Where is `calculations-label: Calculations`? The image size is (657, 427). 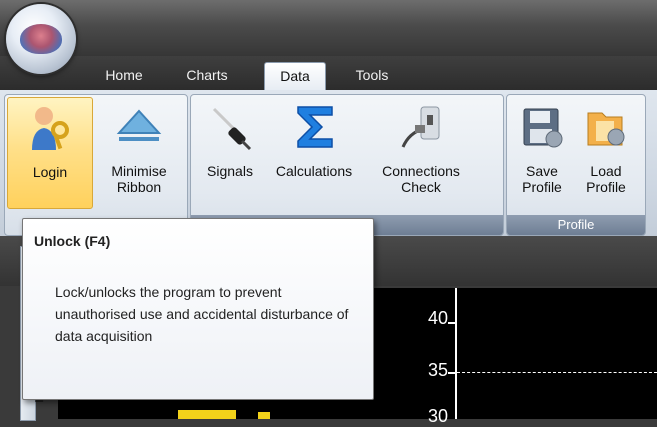
calculations-label: Calculations is located at coordinates (314, 171).